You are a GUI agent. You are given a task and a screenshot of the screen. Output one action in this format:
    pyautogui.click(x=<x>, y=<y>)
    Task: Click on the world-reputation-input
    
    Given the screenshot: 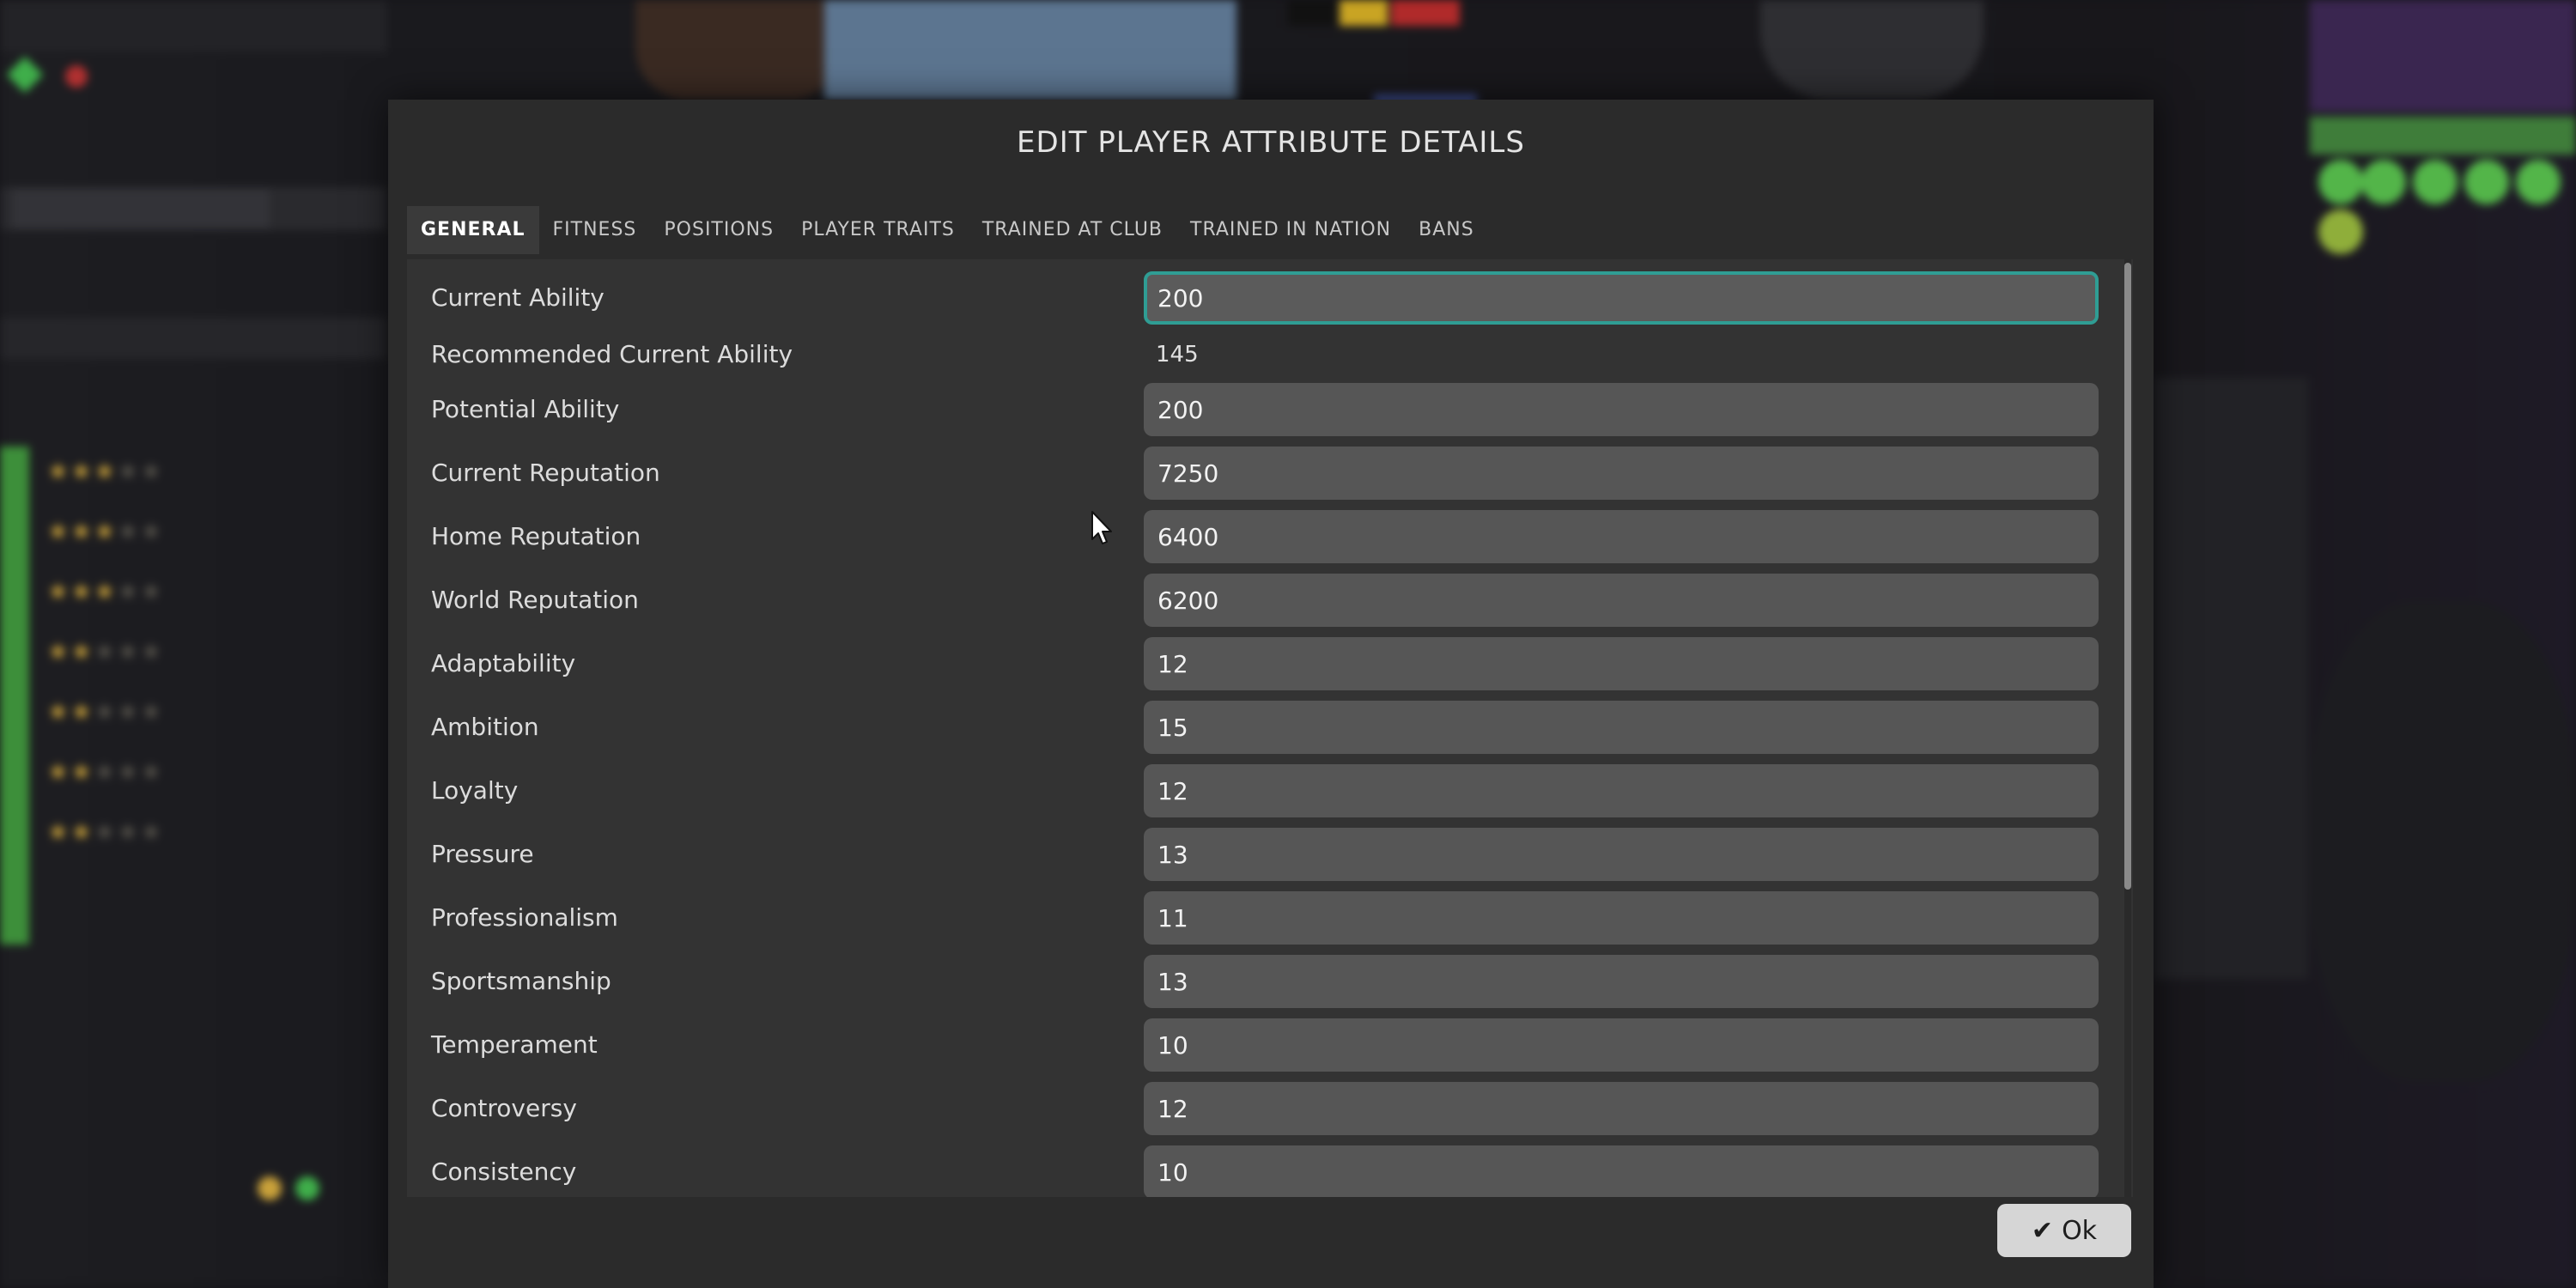 What is the action you would take?
    pyautogui.click(x=1621, y=600)
    